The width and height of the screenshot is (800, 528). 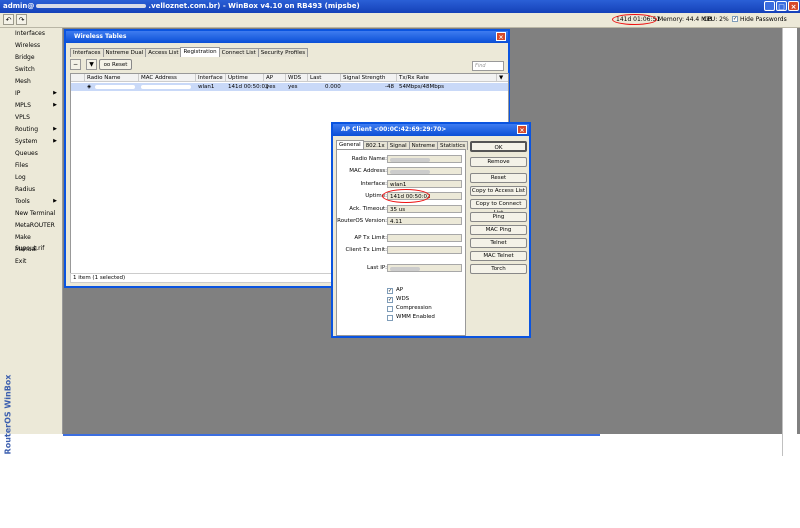 What do you see at coordinates (31, 34) in the screenshot?
I see `sidebar-item-interfaces: Interfaces` at bounding box center [31, 34].